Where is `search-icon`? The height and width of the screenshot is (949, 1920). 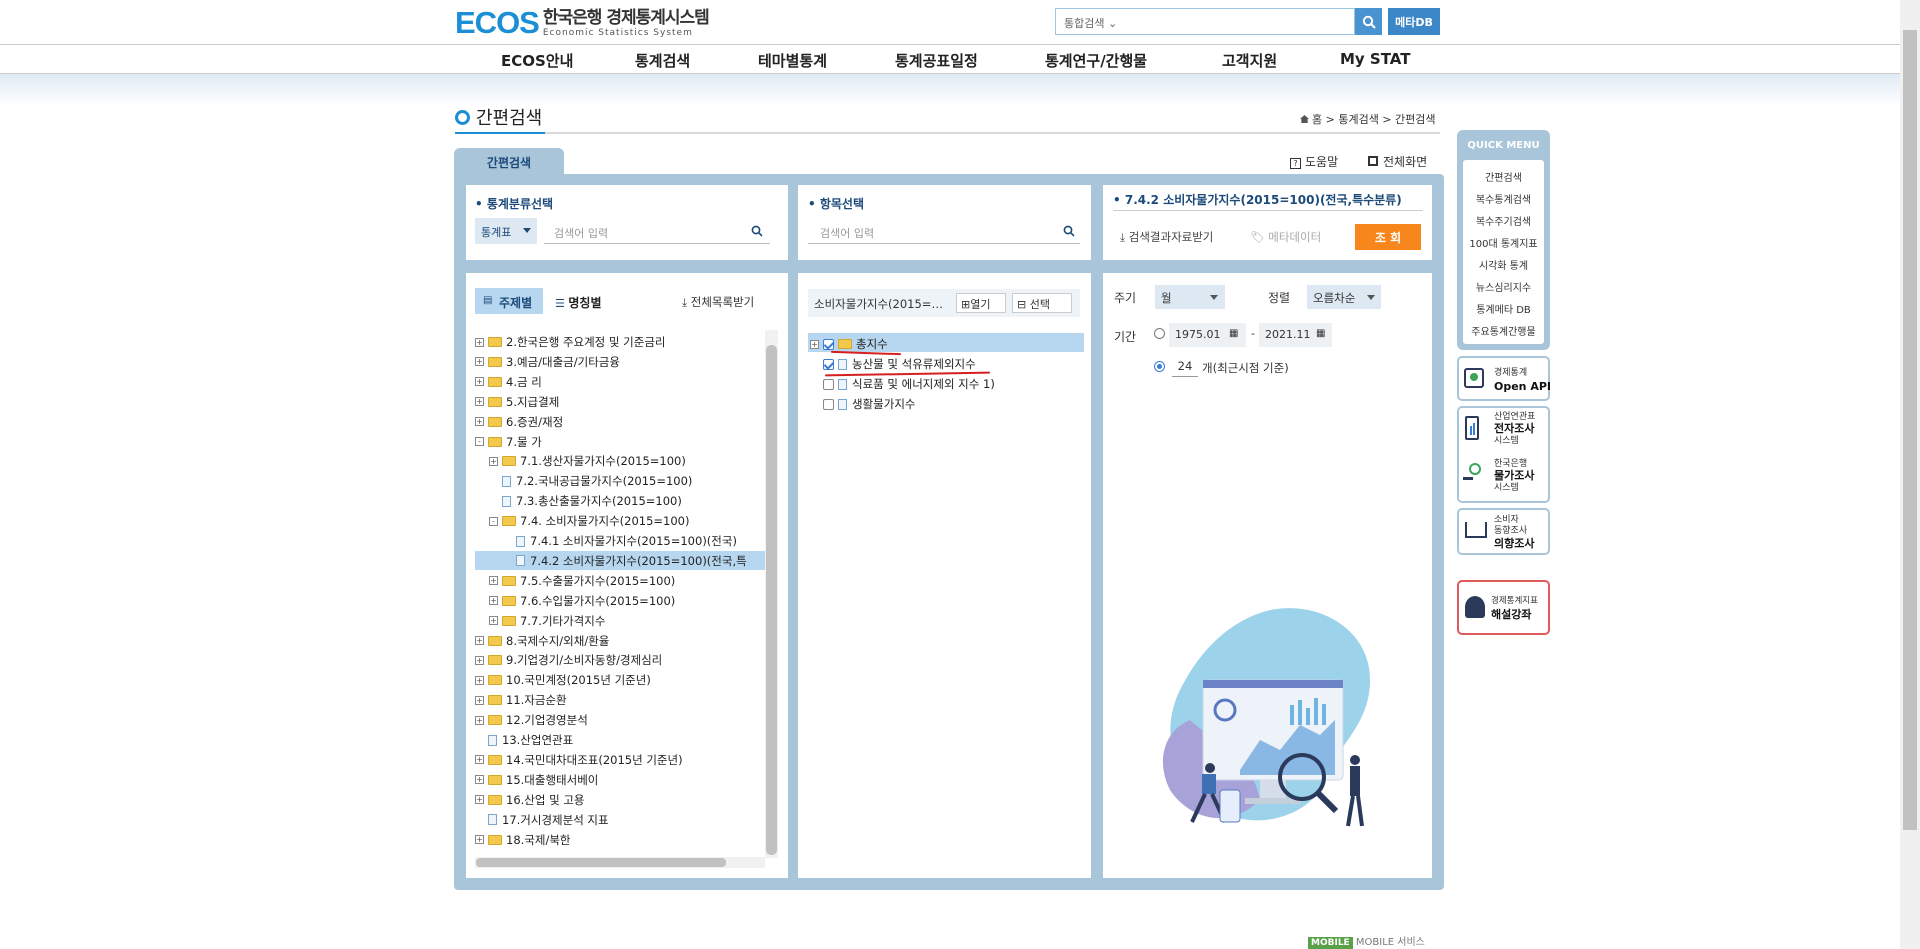 search-icon is located at coordinates (757, 231).